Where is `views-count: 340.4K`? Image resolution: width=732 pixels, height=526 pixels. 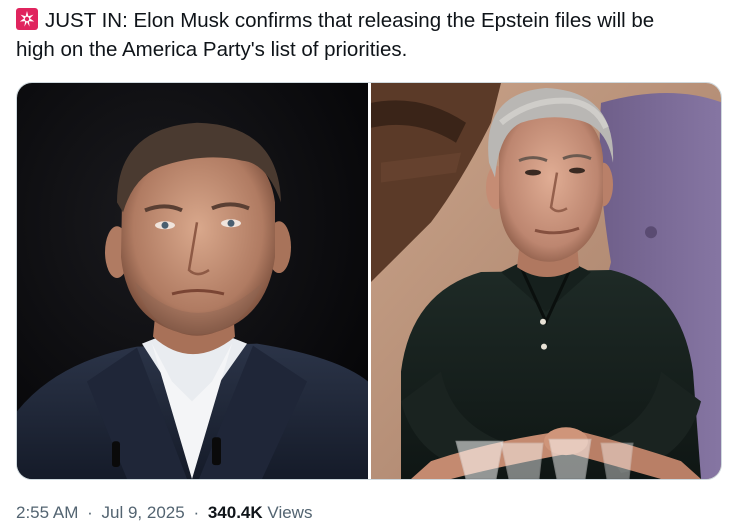 views-count: 340.4K is located at coordinates (235, 512).